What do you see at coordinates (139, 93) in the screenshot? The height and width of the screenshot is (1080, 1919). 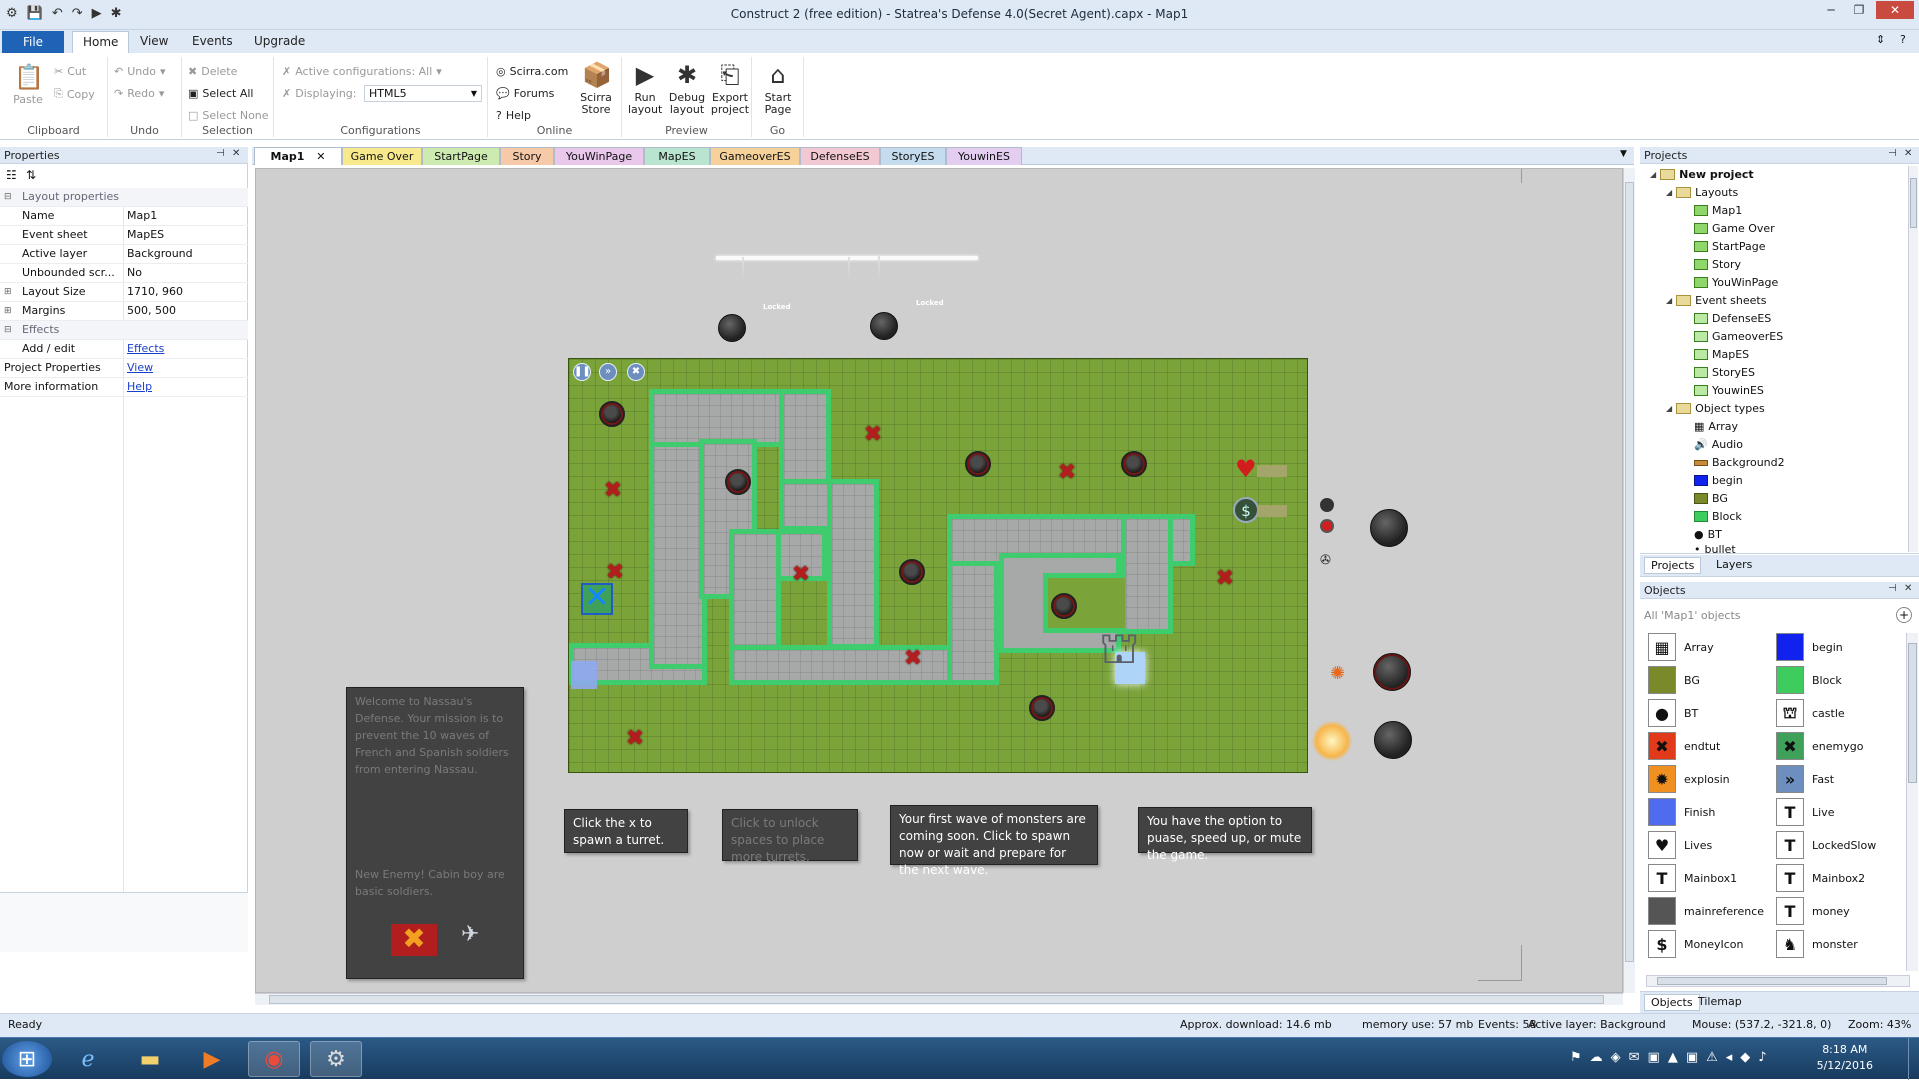 I see `redo-button: ↷ Redo ▾` at bounding box center [139, 93].